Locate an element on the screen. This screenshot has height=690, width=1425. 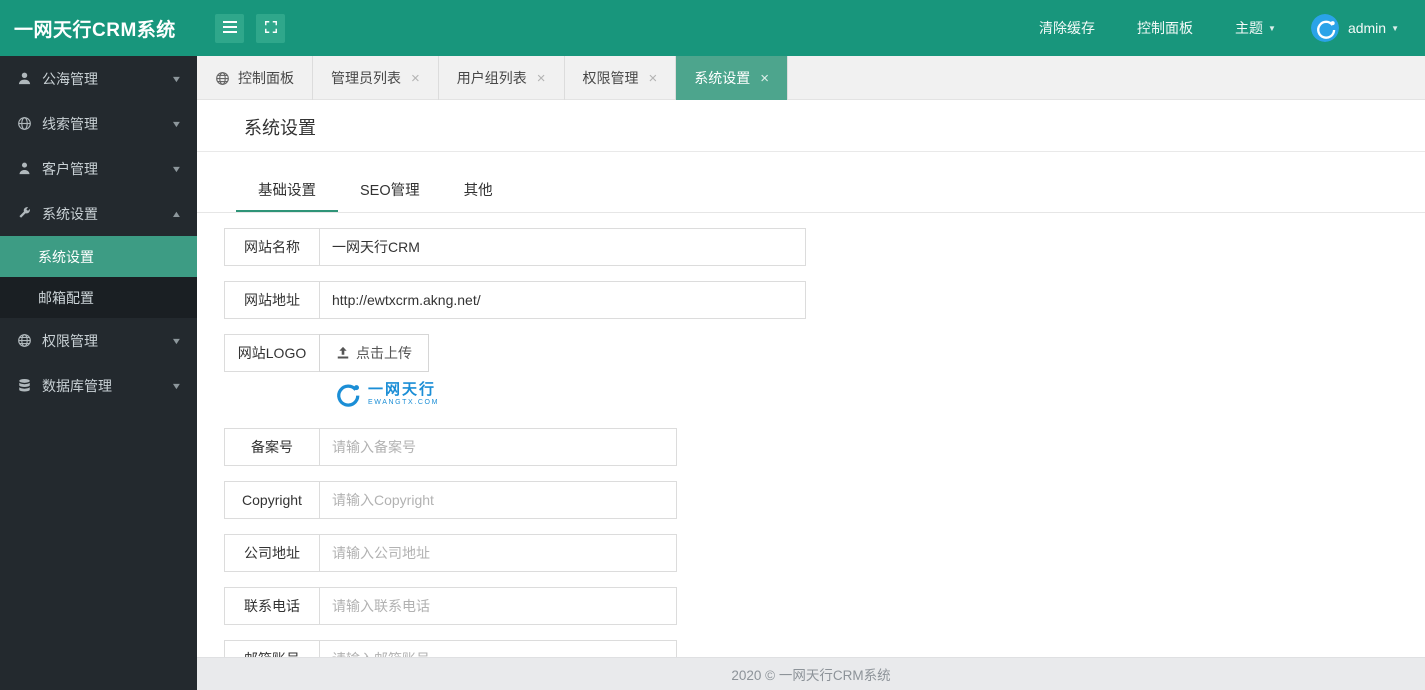
globe-icon is located at coordinates (222, 78).